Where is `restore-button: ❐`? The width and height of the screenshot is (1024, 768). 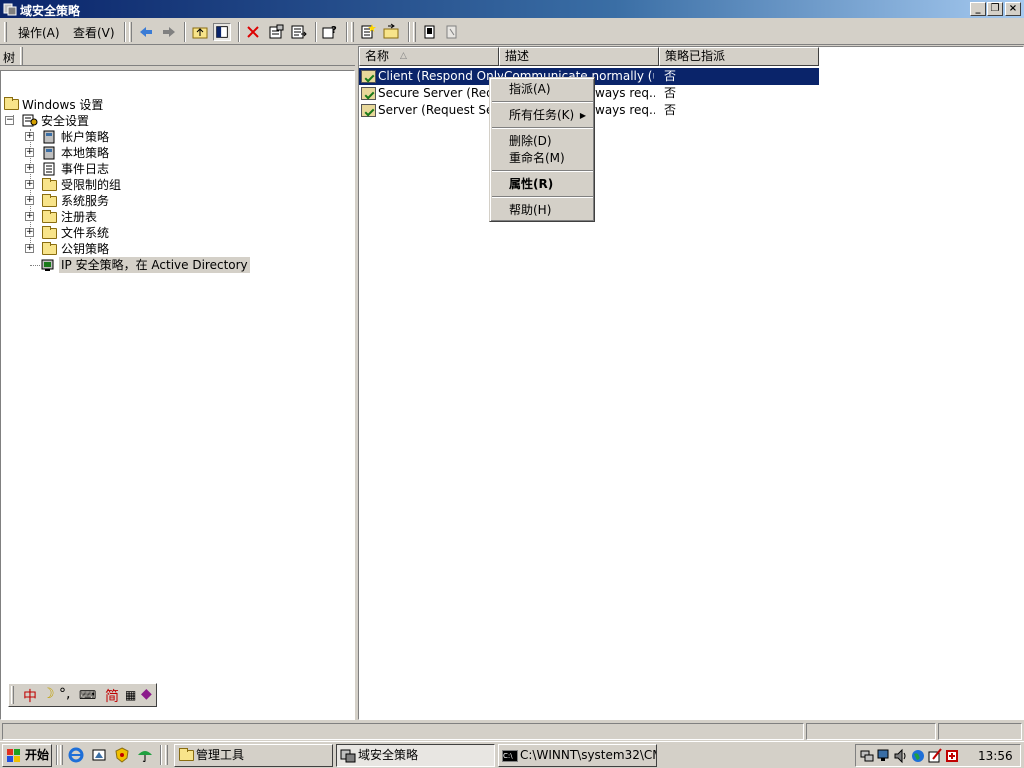
restore-button: ❐ is located at coordinates (995, 9).